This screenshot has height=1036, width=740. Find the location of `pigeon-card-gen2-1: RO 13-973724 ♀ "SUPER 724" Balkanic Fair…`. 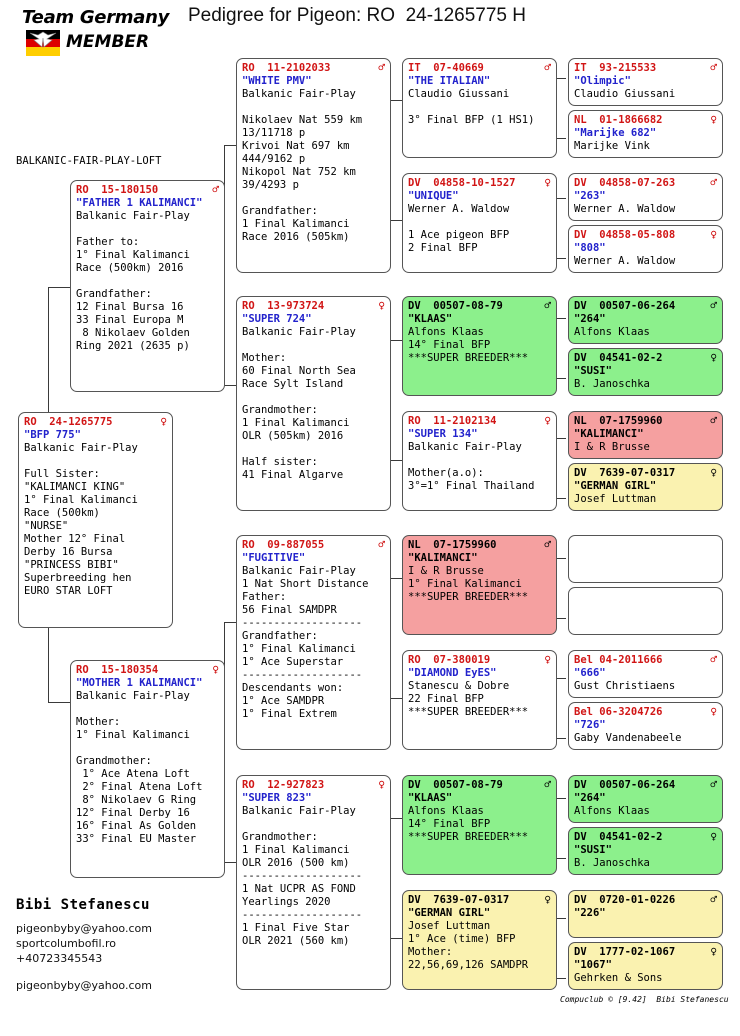

pigeon-card-gen2-1: RO 13-973724 ♀ "SUPER 724" Balkanic Fair… is located at coordinates (313, 403).